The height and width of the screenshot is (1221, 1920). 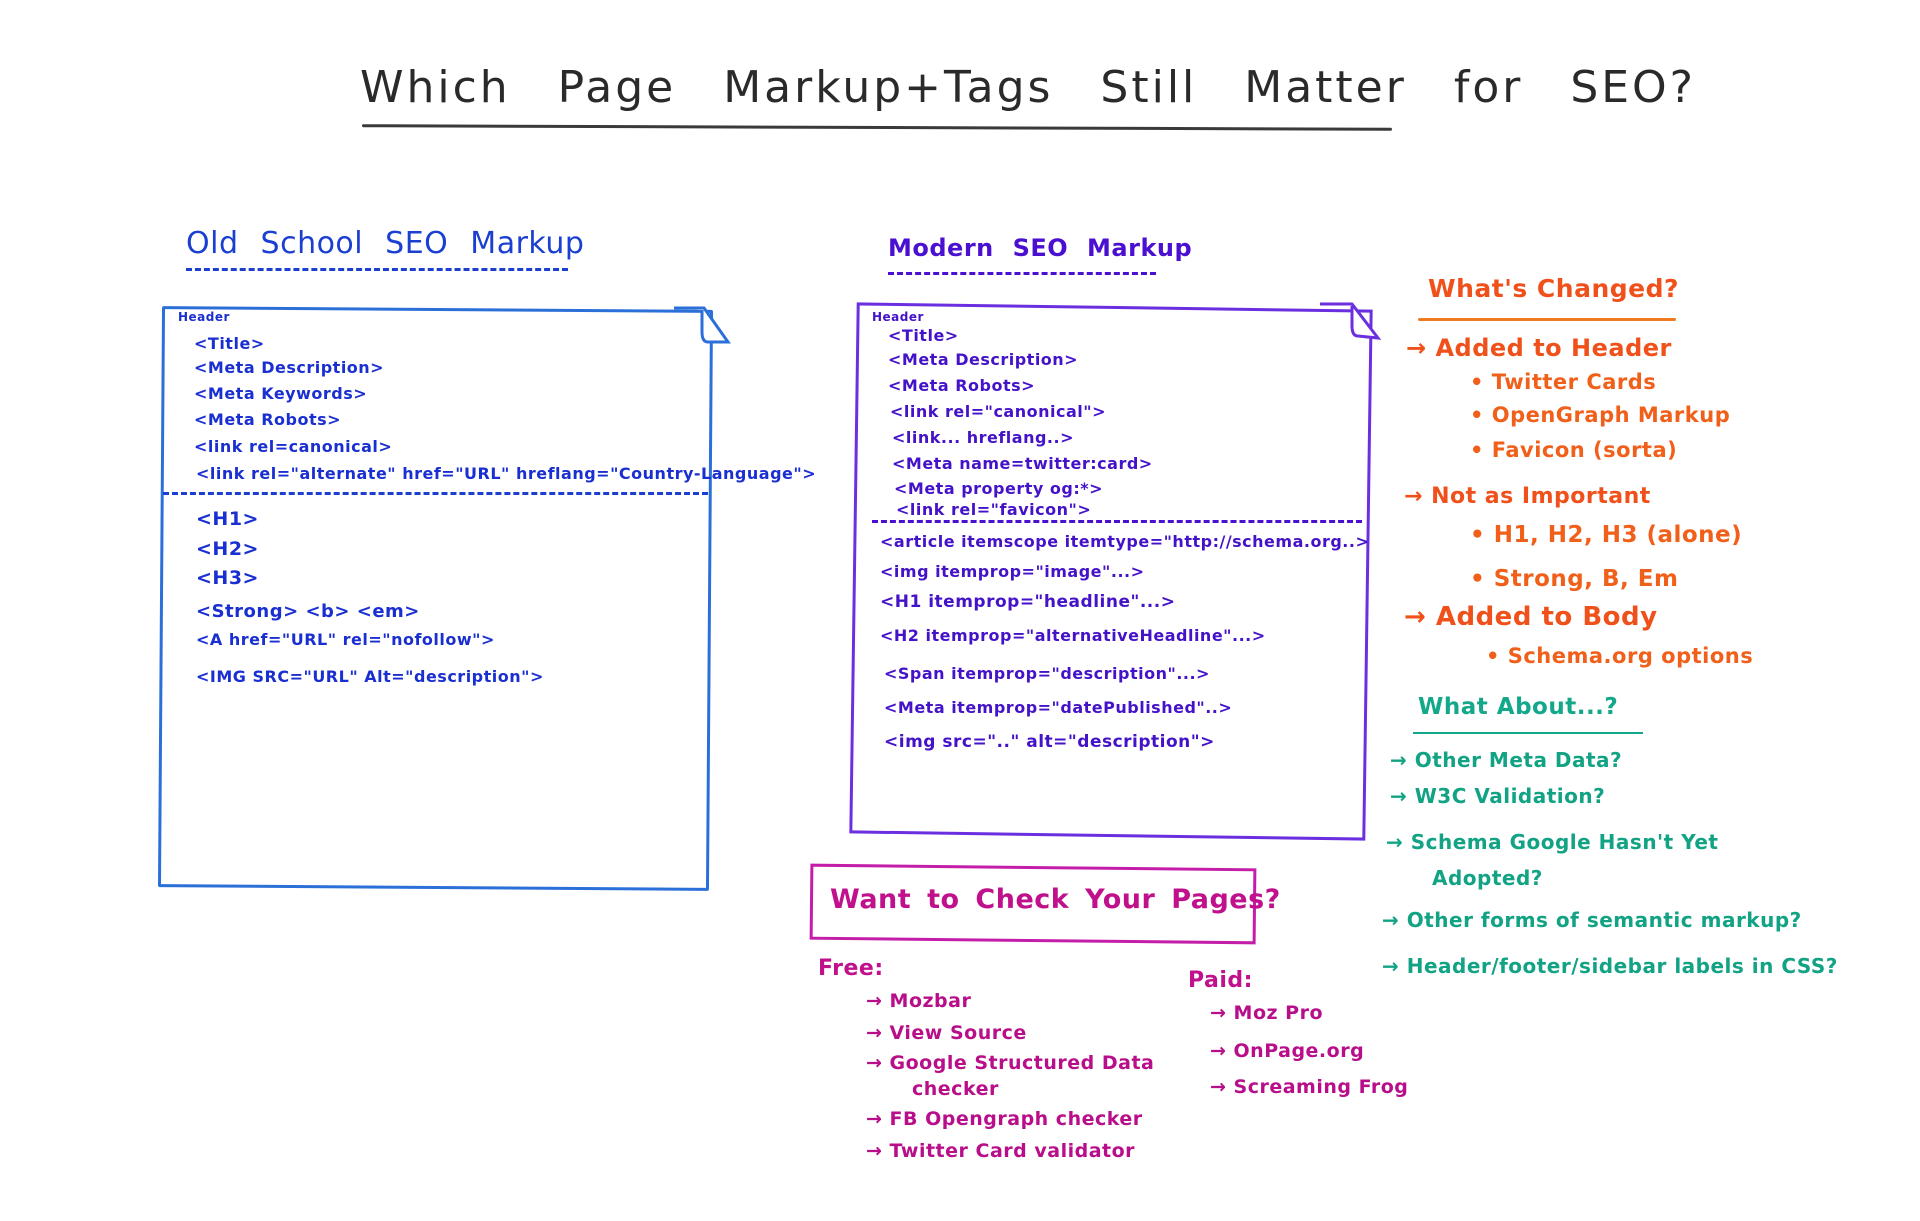 I want to click on what-about-item: → Other forms of semantic markup?, so click(x=1592, y=920).